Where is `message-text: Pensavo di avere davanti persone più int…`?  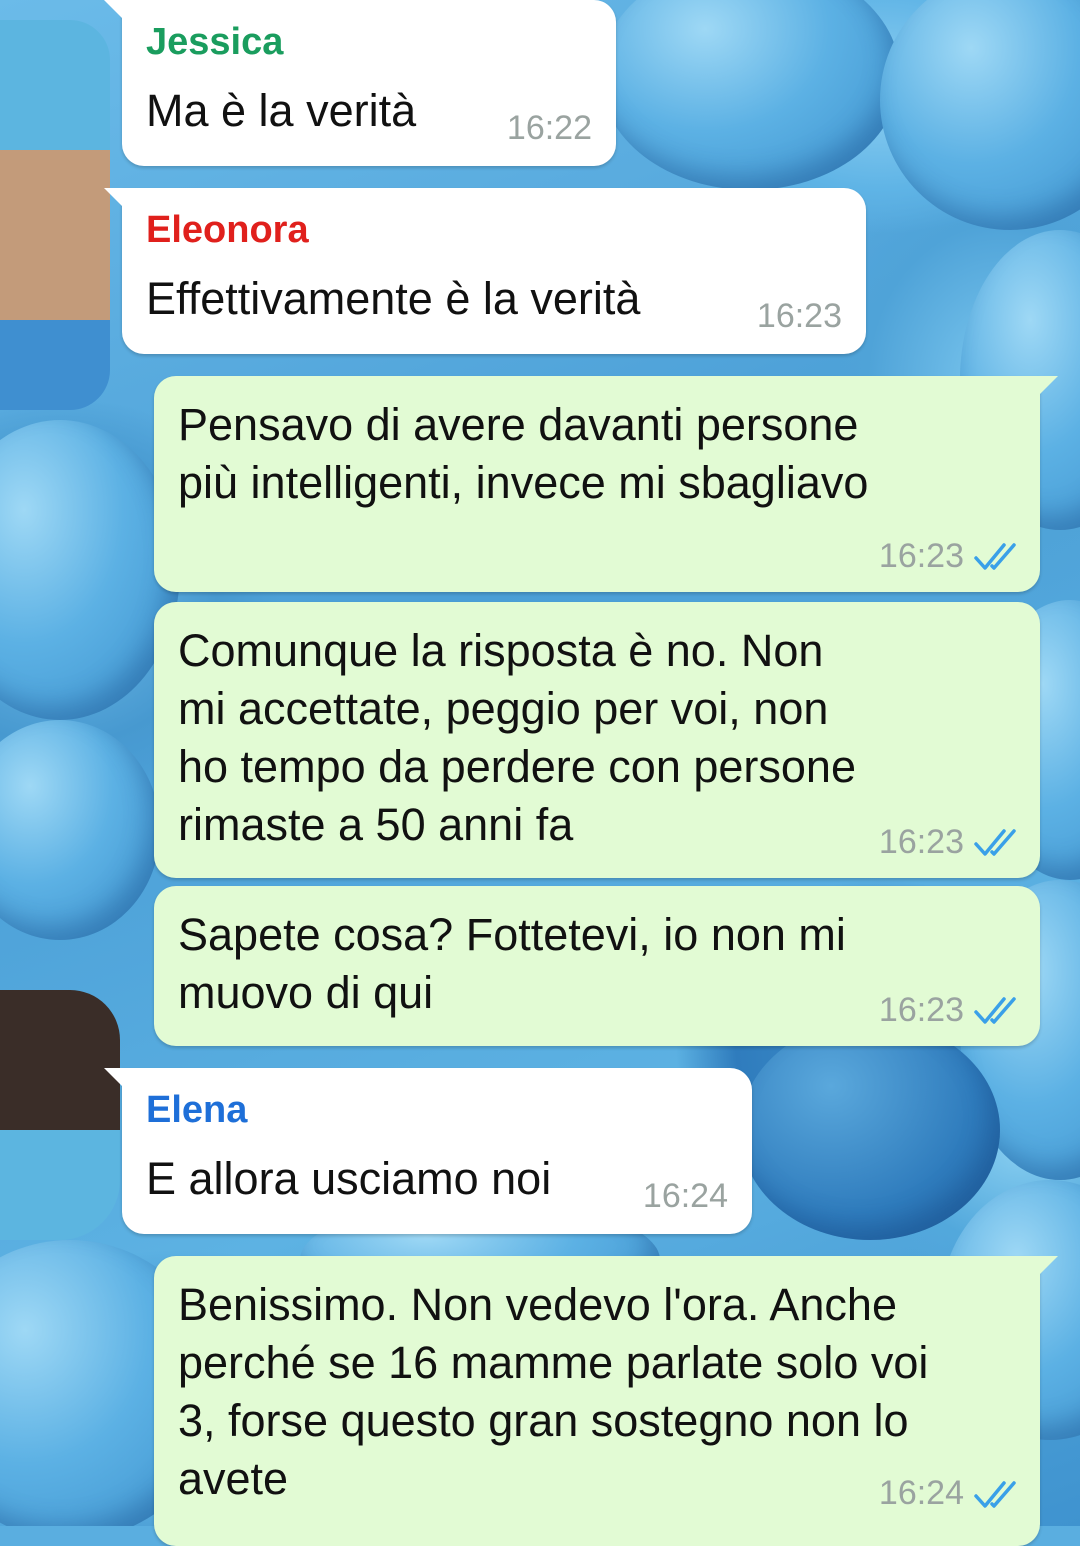 message-text: Pensavo di avere davanti persone più int… is located at coordinates (523, 453).